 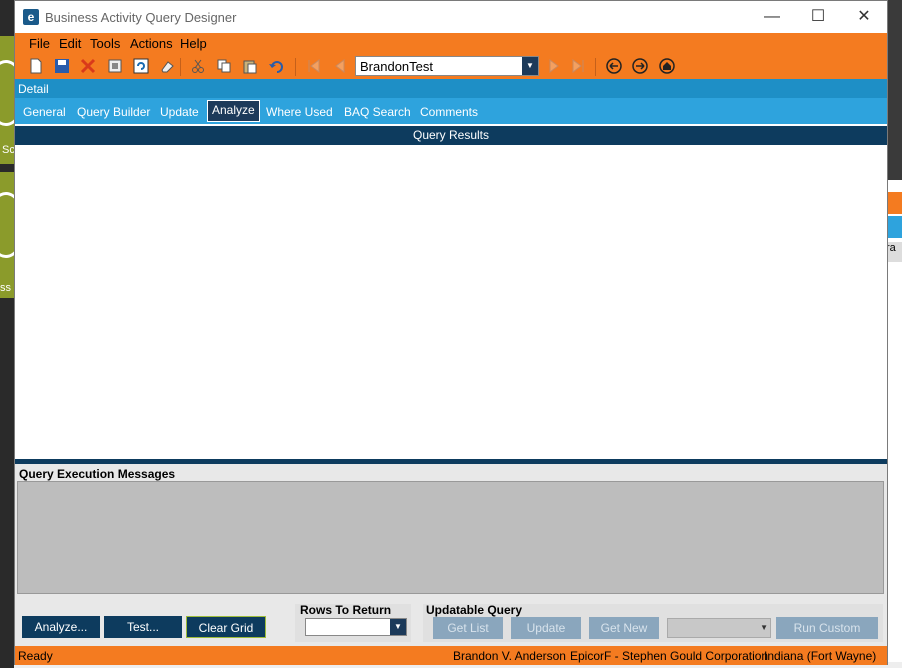 What do you see at coordinates (314, 66) in the screenshot?
I see `first-record-icon` at bounding box center [314, 66].